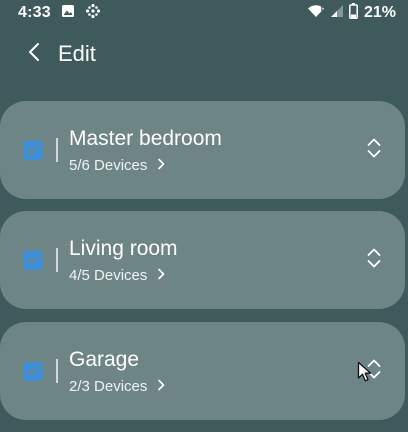  Describe the element at coordinates (108, 386) in the screenshot. I see `room-devices-count: 2/3 Devices` at that location.